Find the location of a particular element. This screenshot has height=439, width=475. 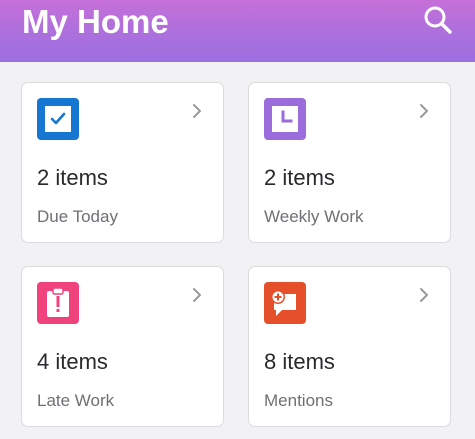

card-label: Mentions is located at coordinates (298, 400).